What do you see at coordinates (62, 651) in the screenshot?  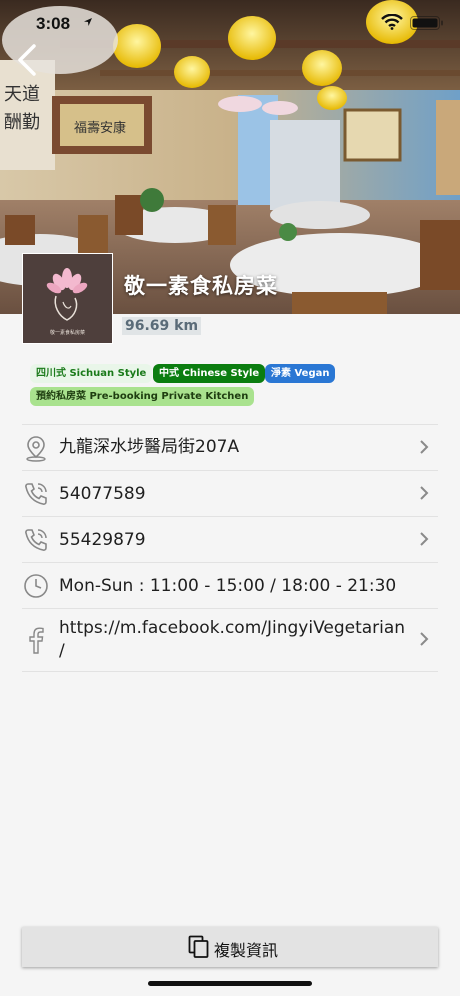 I see `facebook-url-line2: /` at bounding box center [62, 651].